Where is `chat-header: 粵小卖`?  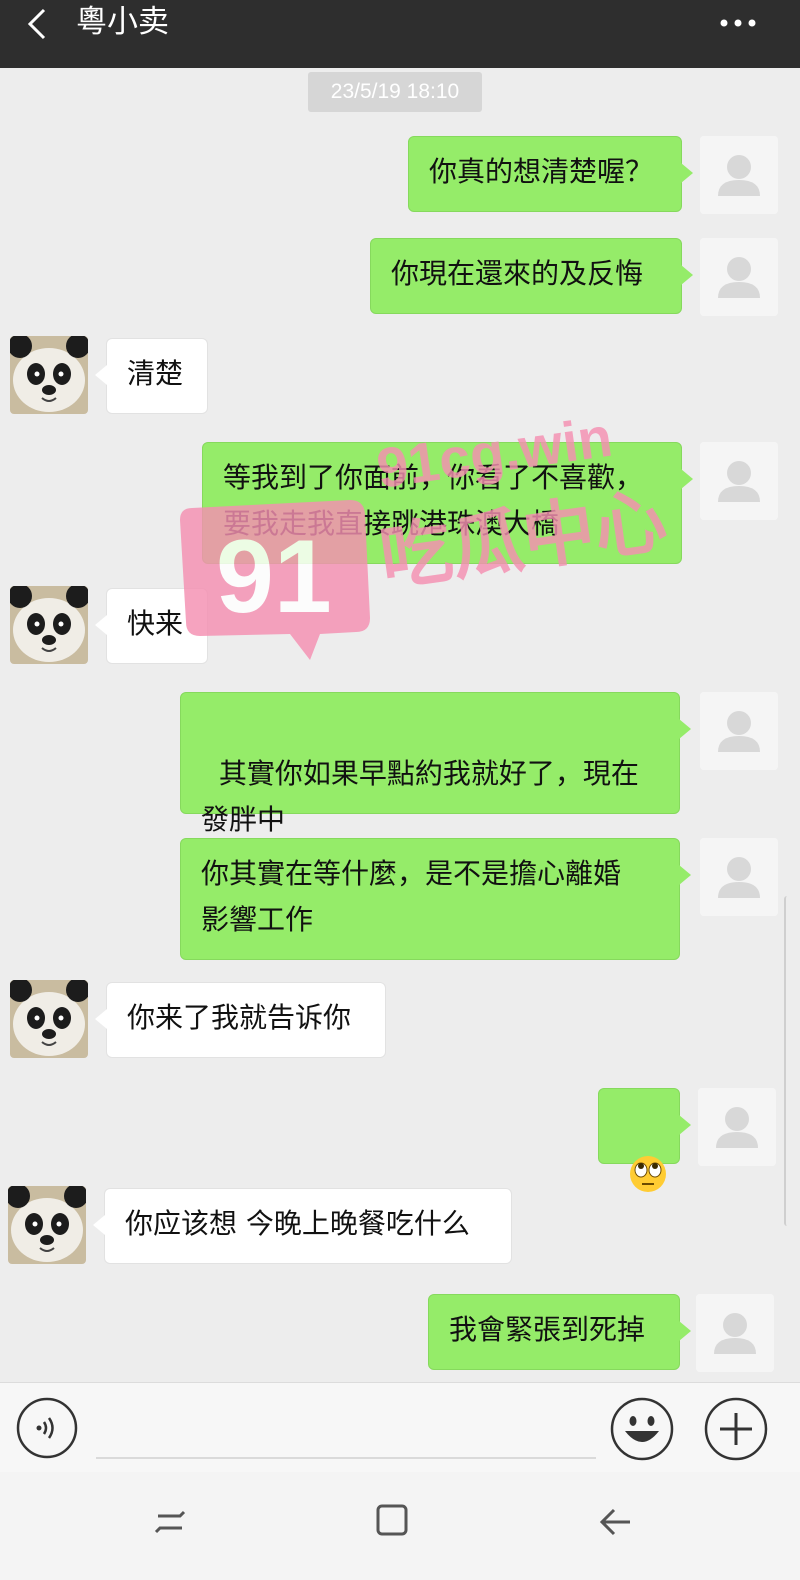 chat-header: 粵小卖 is located at coordinates (400, 34).